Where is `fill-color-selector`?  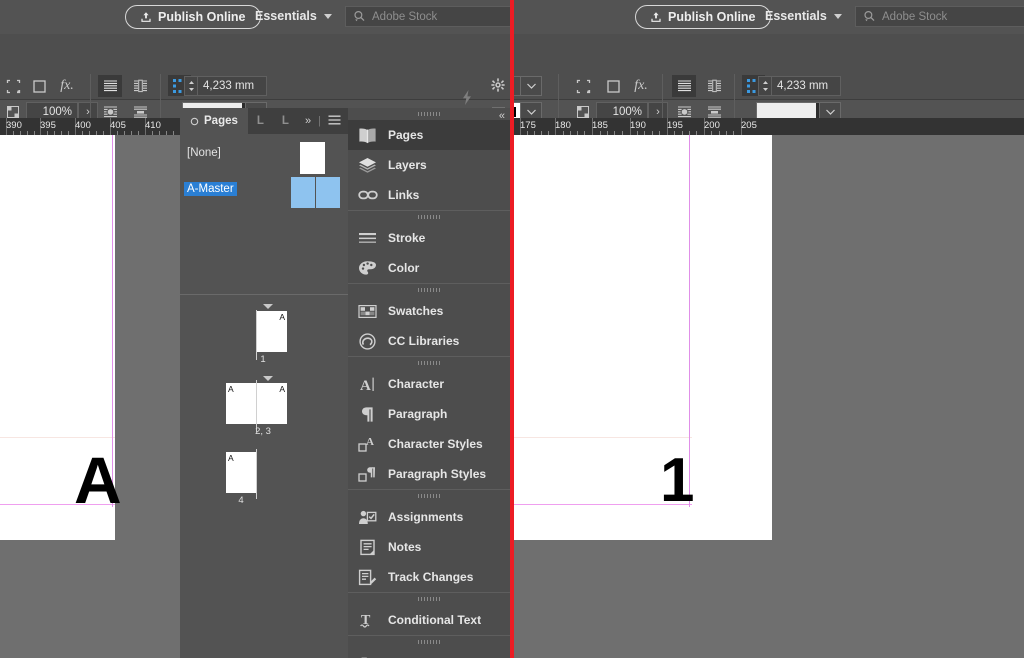
fill-color-selector is located at coordinates (528, 86).